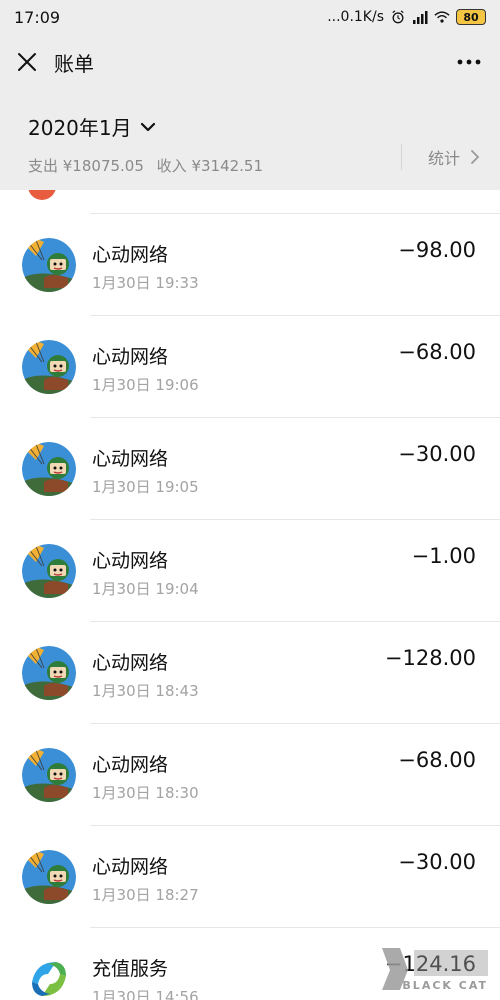 The height and width of the screenshot is (1000, 500). Describe the element at coordinates (437, 969) in the screenshot. I see `watermark: BLACK CAT` at that location.